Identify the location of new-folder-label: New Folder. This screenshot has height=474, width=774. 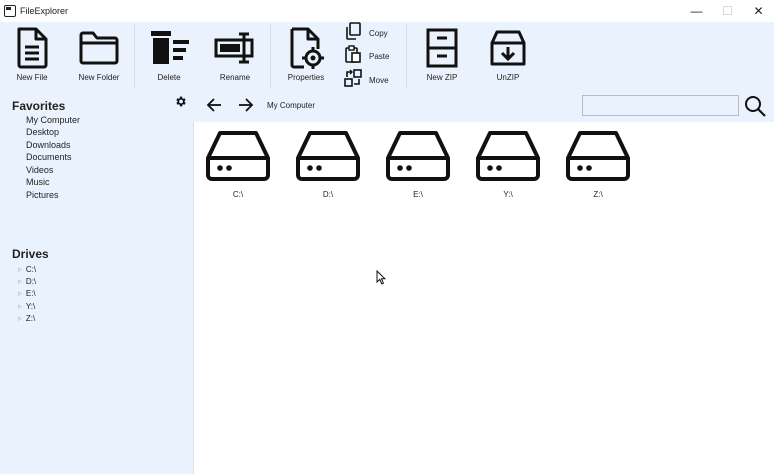
(99, 77).